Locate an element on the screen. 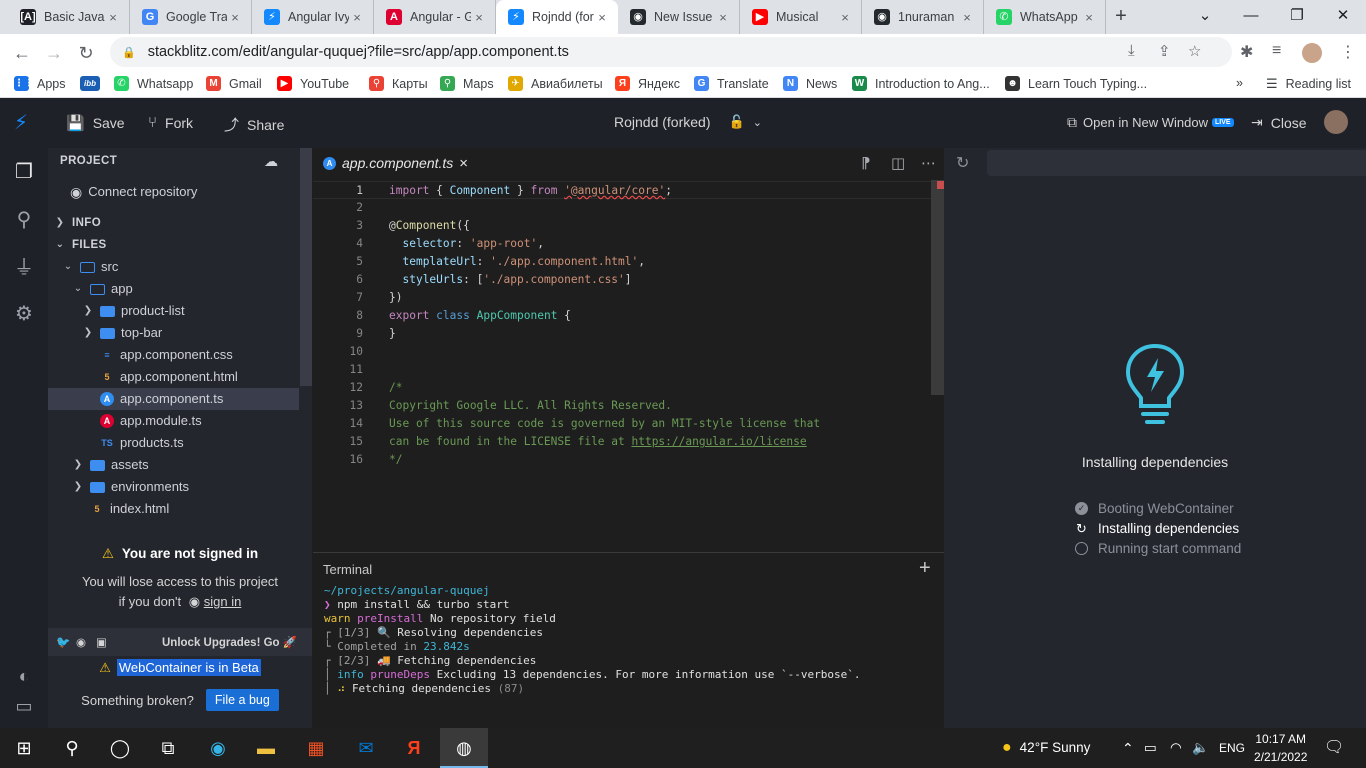 The height and width of the screenshot is (768, 1366). browser-tab: ◉ 1nuraman × is located at coordinates (923, 17).